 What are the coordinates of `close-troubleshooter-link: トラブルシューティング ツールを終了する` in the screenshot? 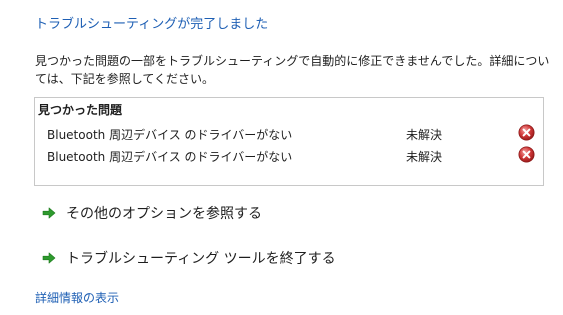 It's located at (189, 258).